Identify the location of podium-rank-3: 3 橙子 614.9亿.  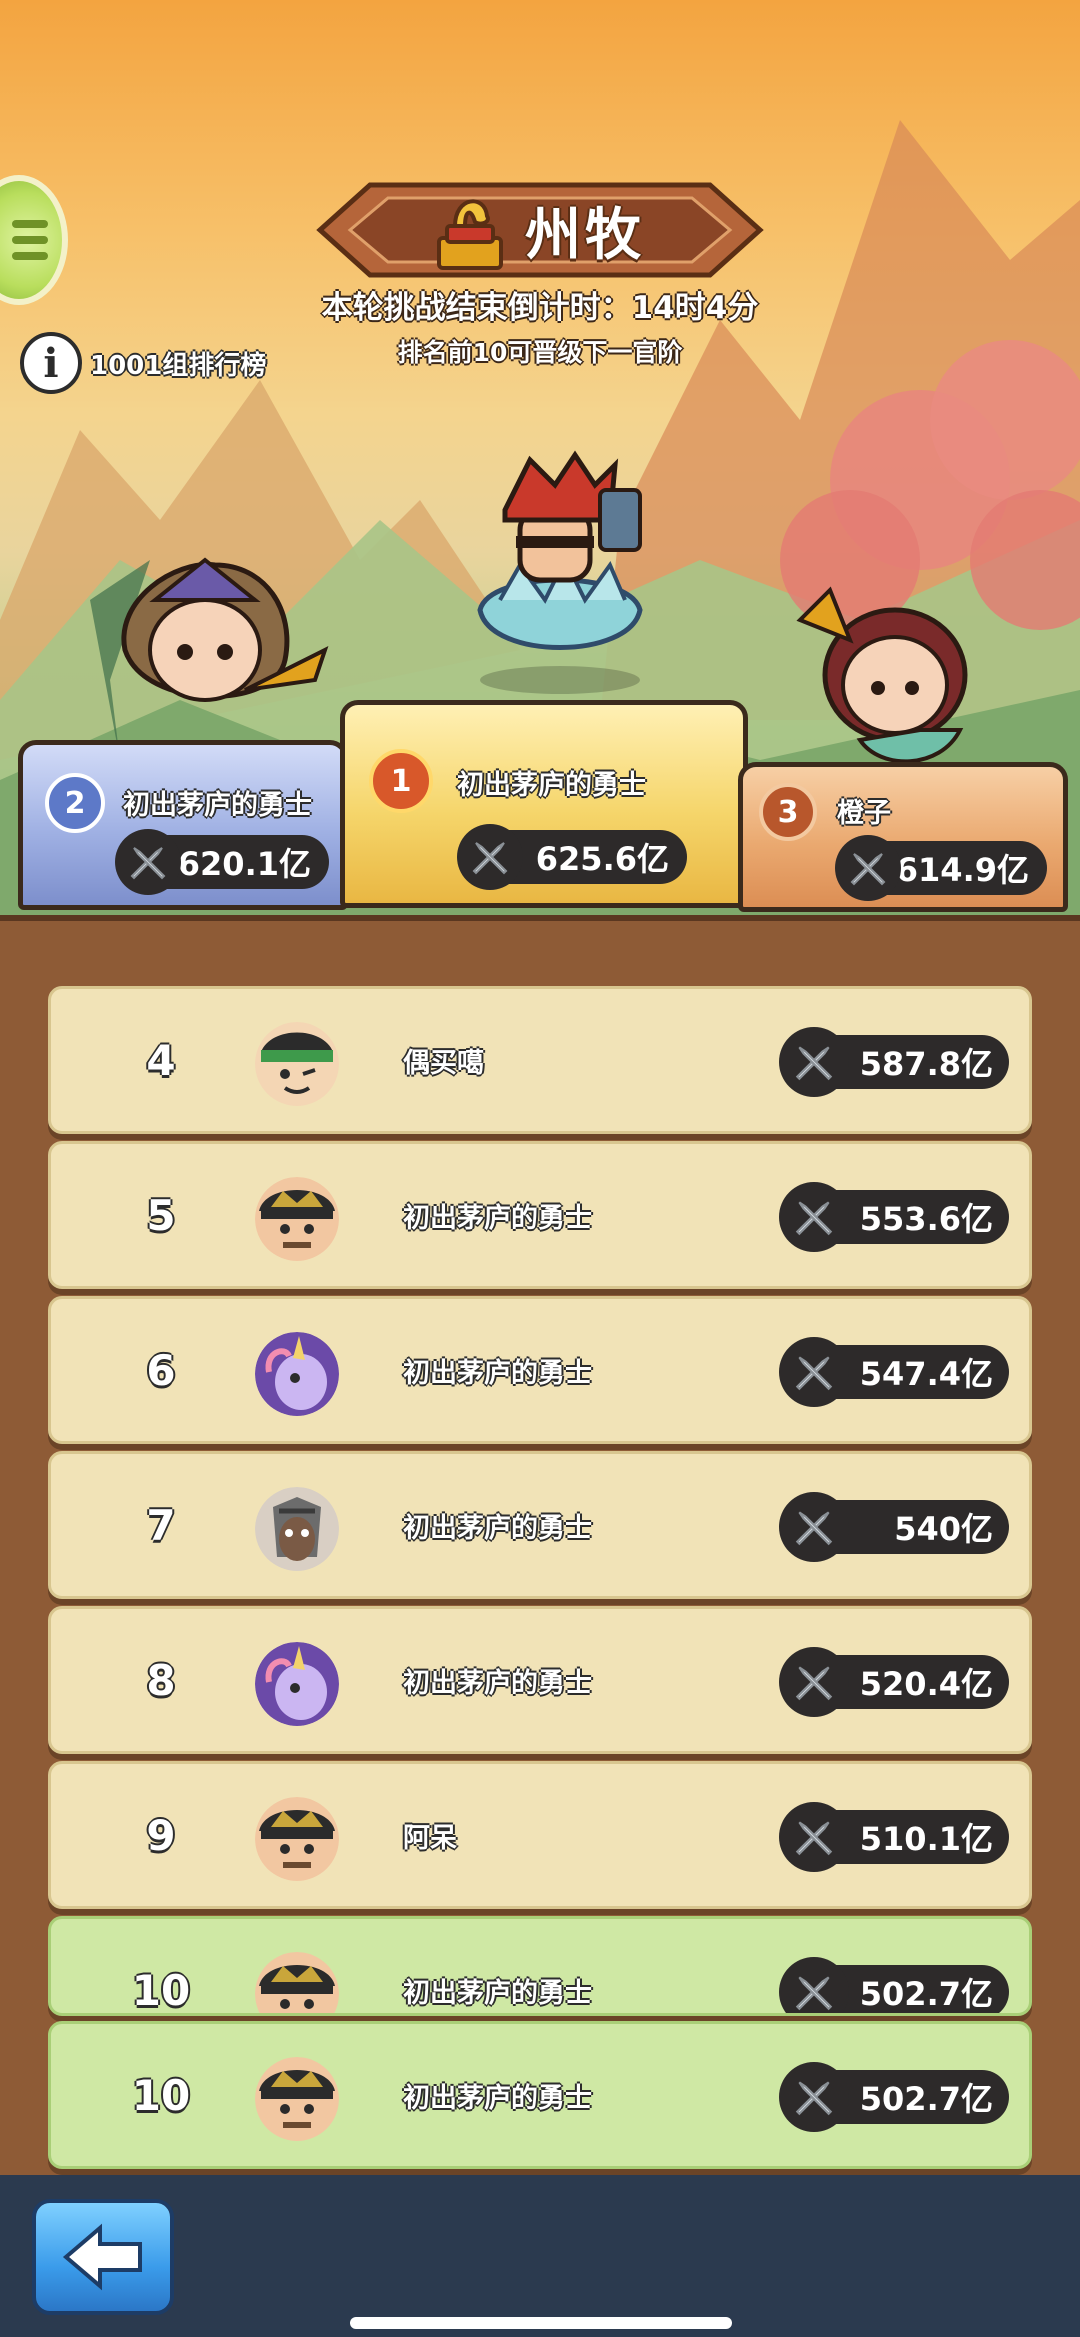
(903, 837).